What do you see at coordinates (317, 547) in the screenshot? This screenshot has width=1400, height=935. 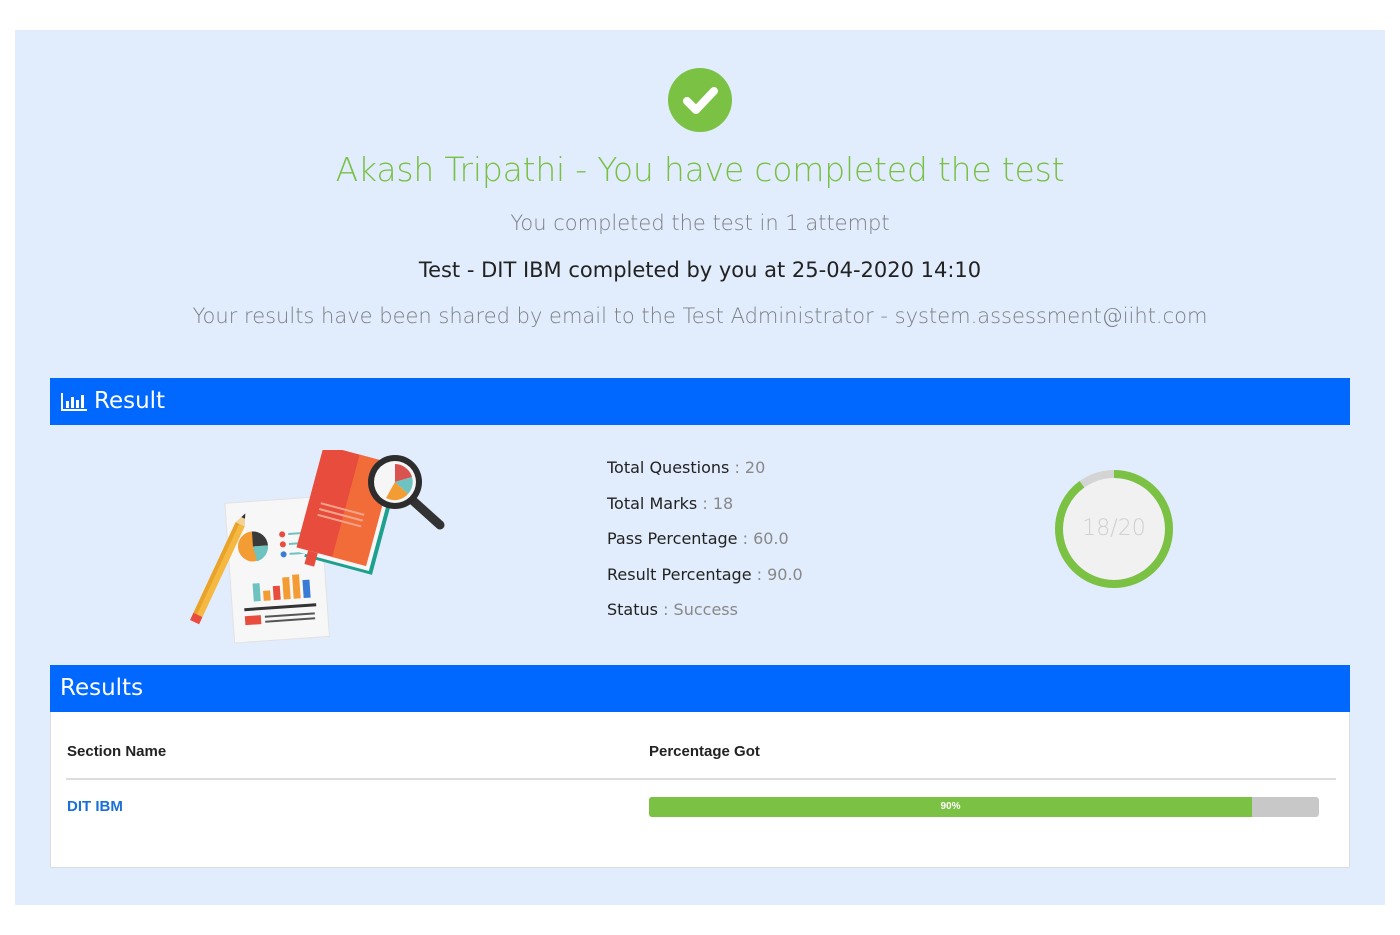 I see `report-illustration` at bounding box center [317, 547].